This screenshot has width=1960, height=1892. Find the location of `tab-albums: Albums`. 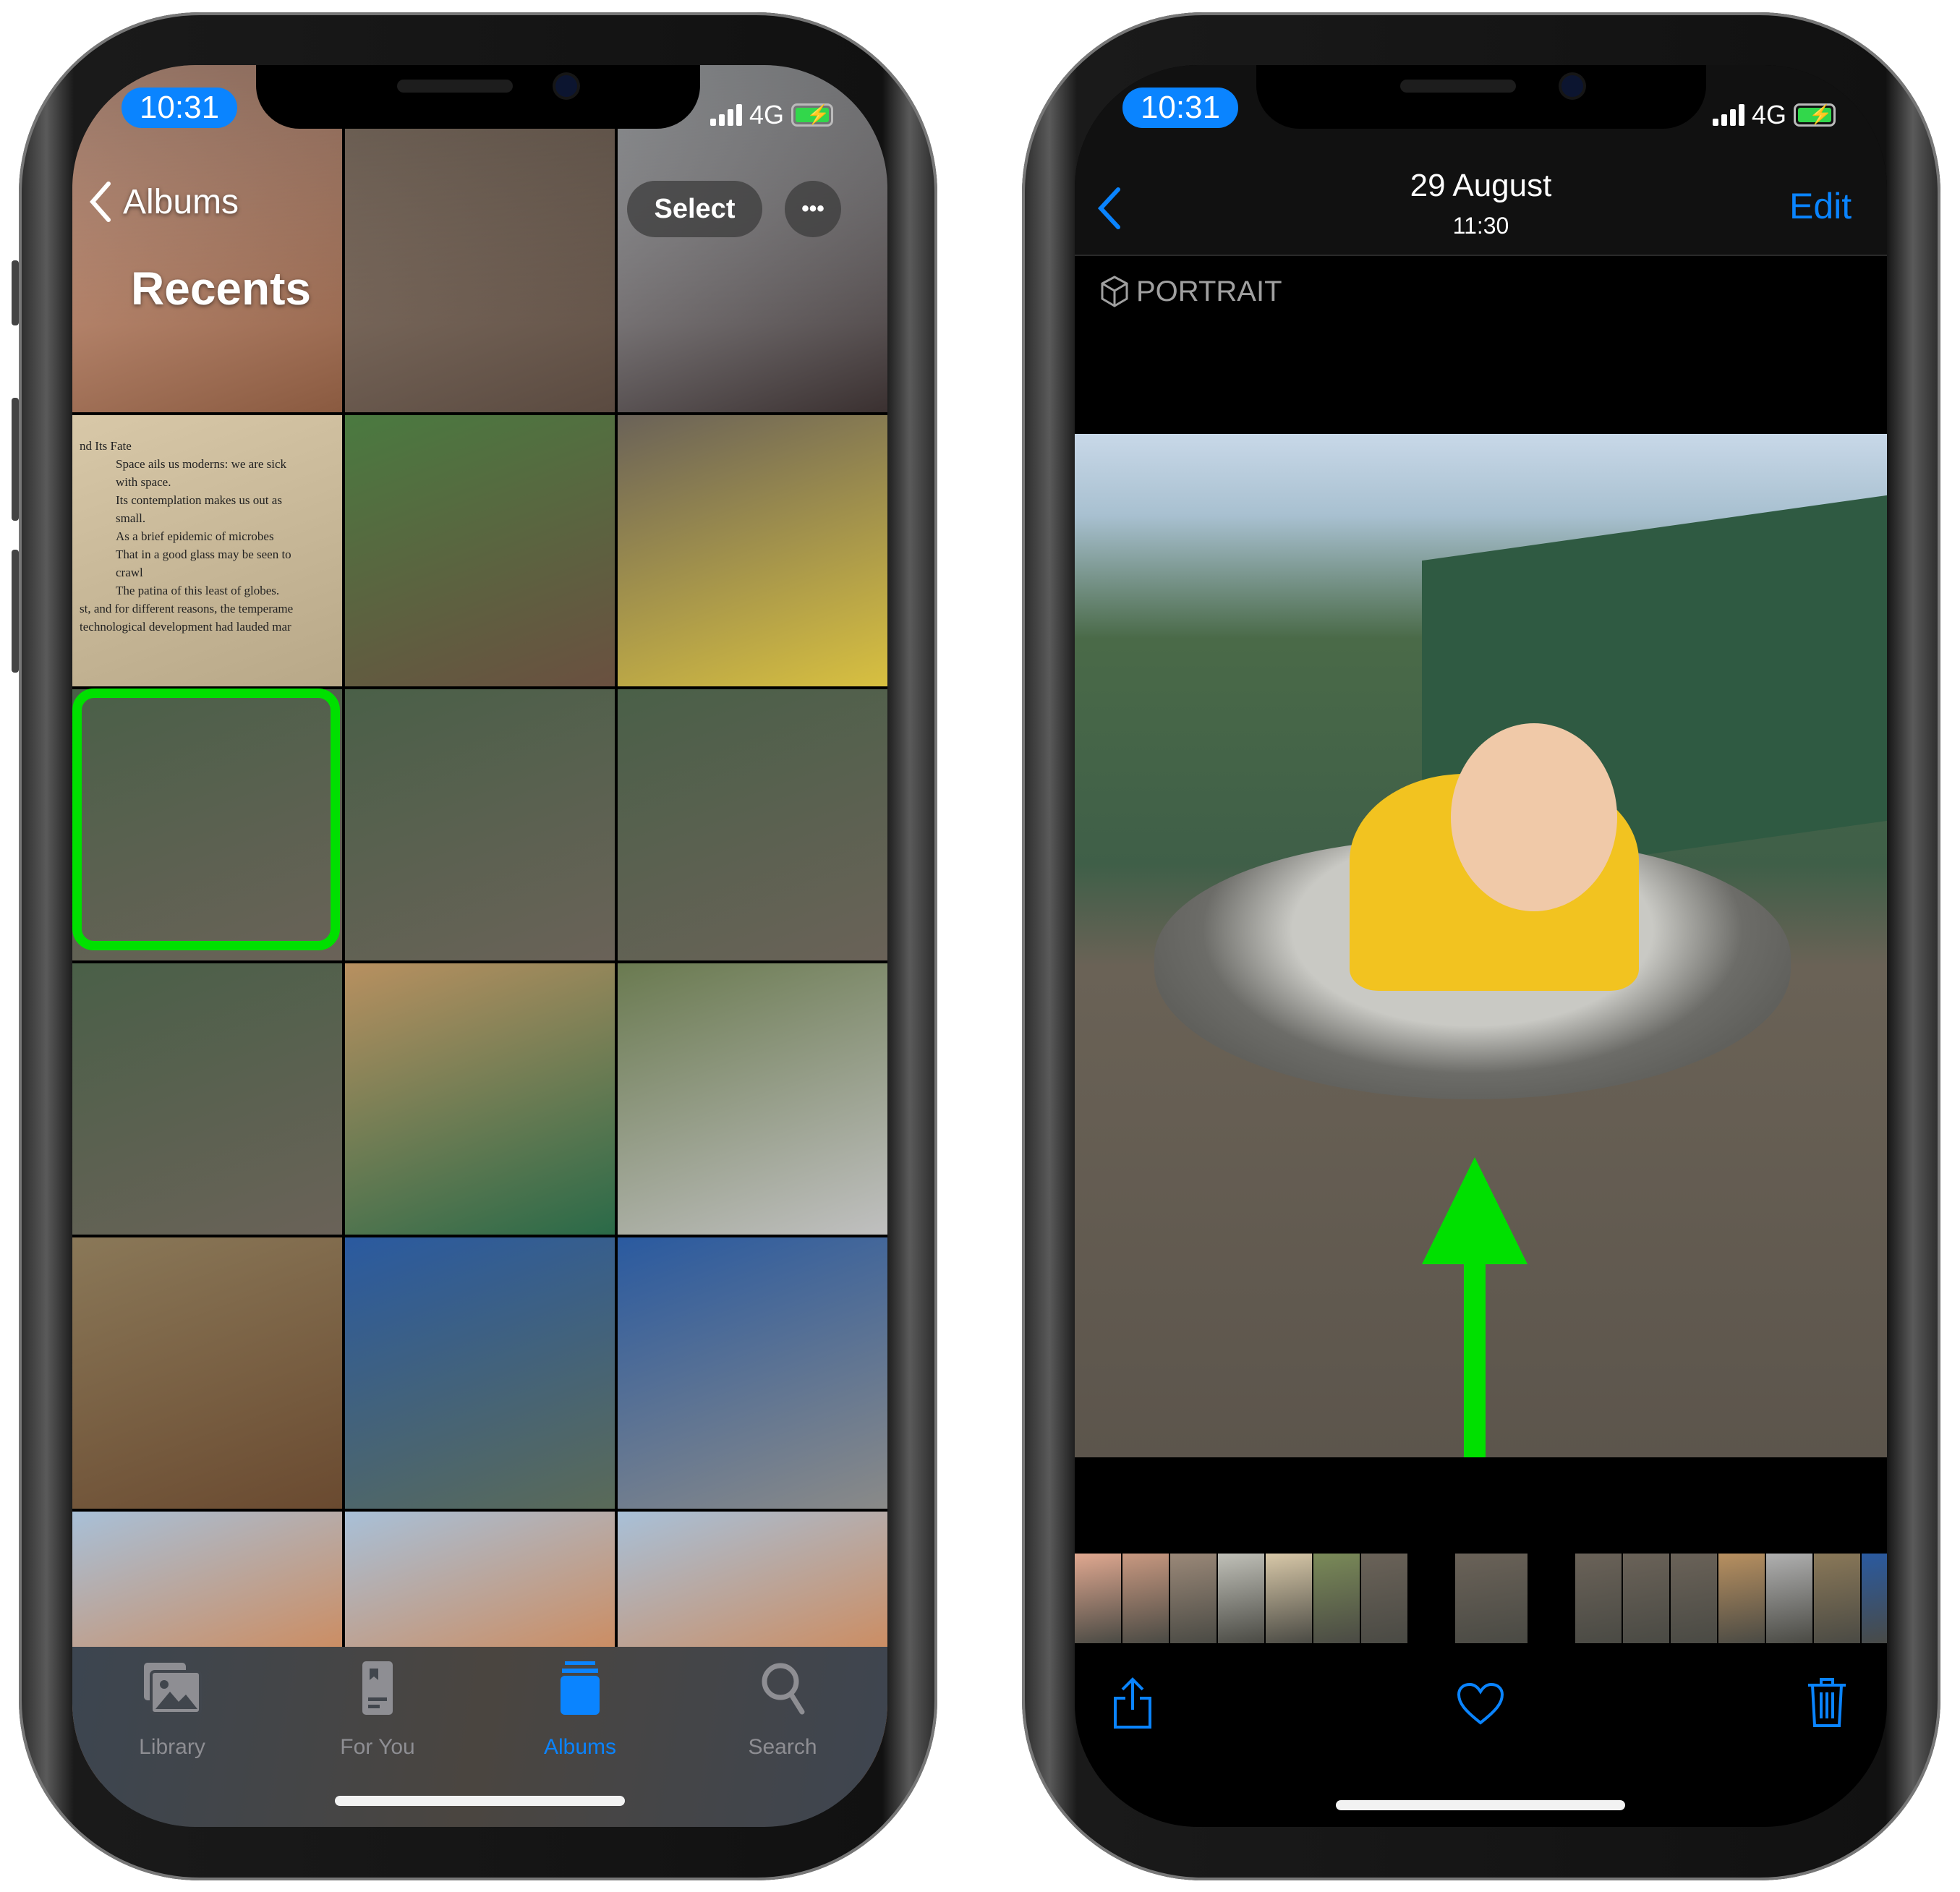

tab-albums: Albums is located at coordinates (580, 1710).